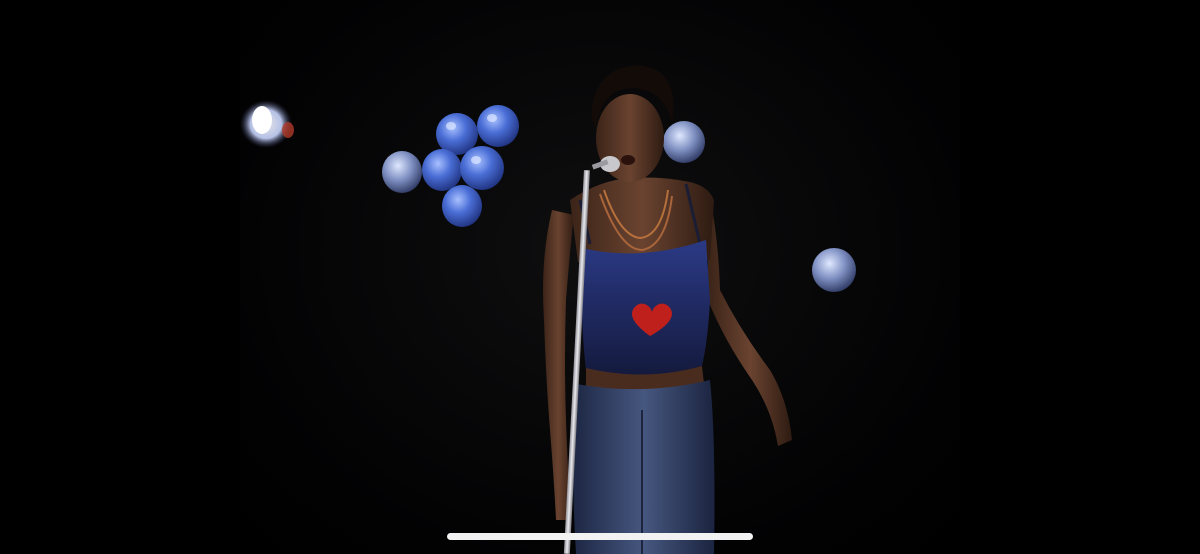 The height and width of the screenshot is (554, 1200). I want to click on stage-light, so click(267, 124).